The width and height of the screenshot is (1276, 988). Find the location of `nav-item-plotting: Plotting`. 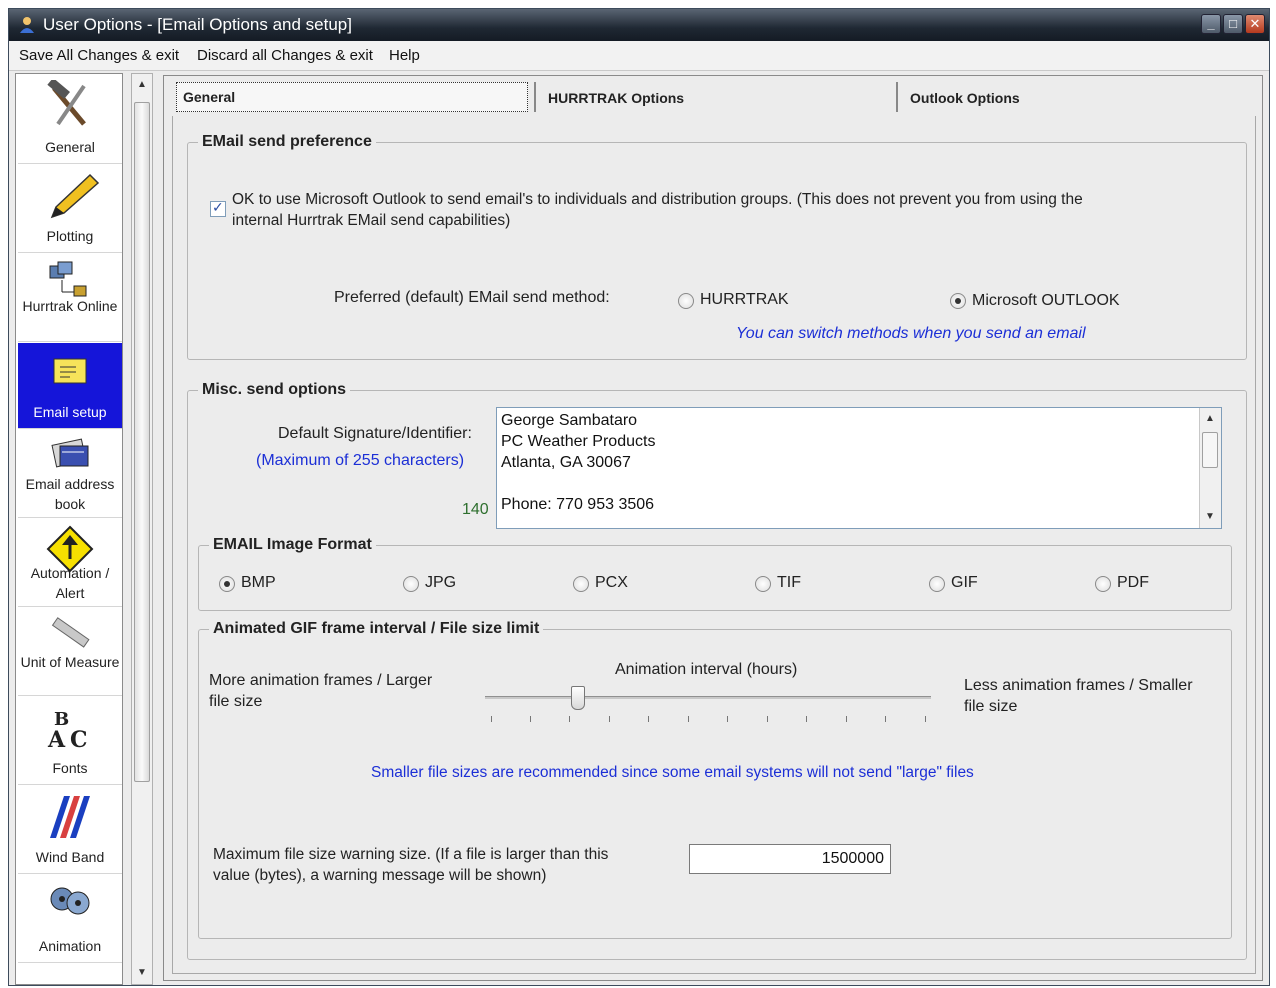

nav-item-plotting: Plotting is located at coordinates (70, 209).